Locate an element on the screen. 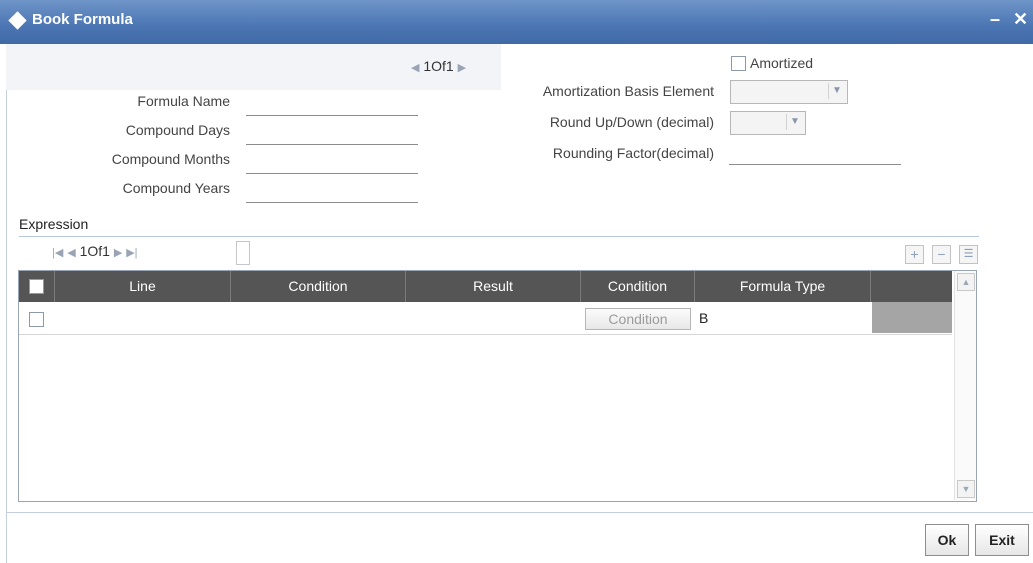 The width and height of the screenshot is (1033, 563). rounding-factor-field is located at coordinates (815, 154).